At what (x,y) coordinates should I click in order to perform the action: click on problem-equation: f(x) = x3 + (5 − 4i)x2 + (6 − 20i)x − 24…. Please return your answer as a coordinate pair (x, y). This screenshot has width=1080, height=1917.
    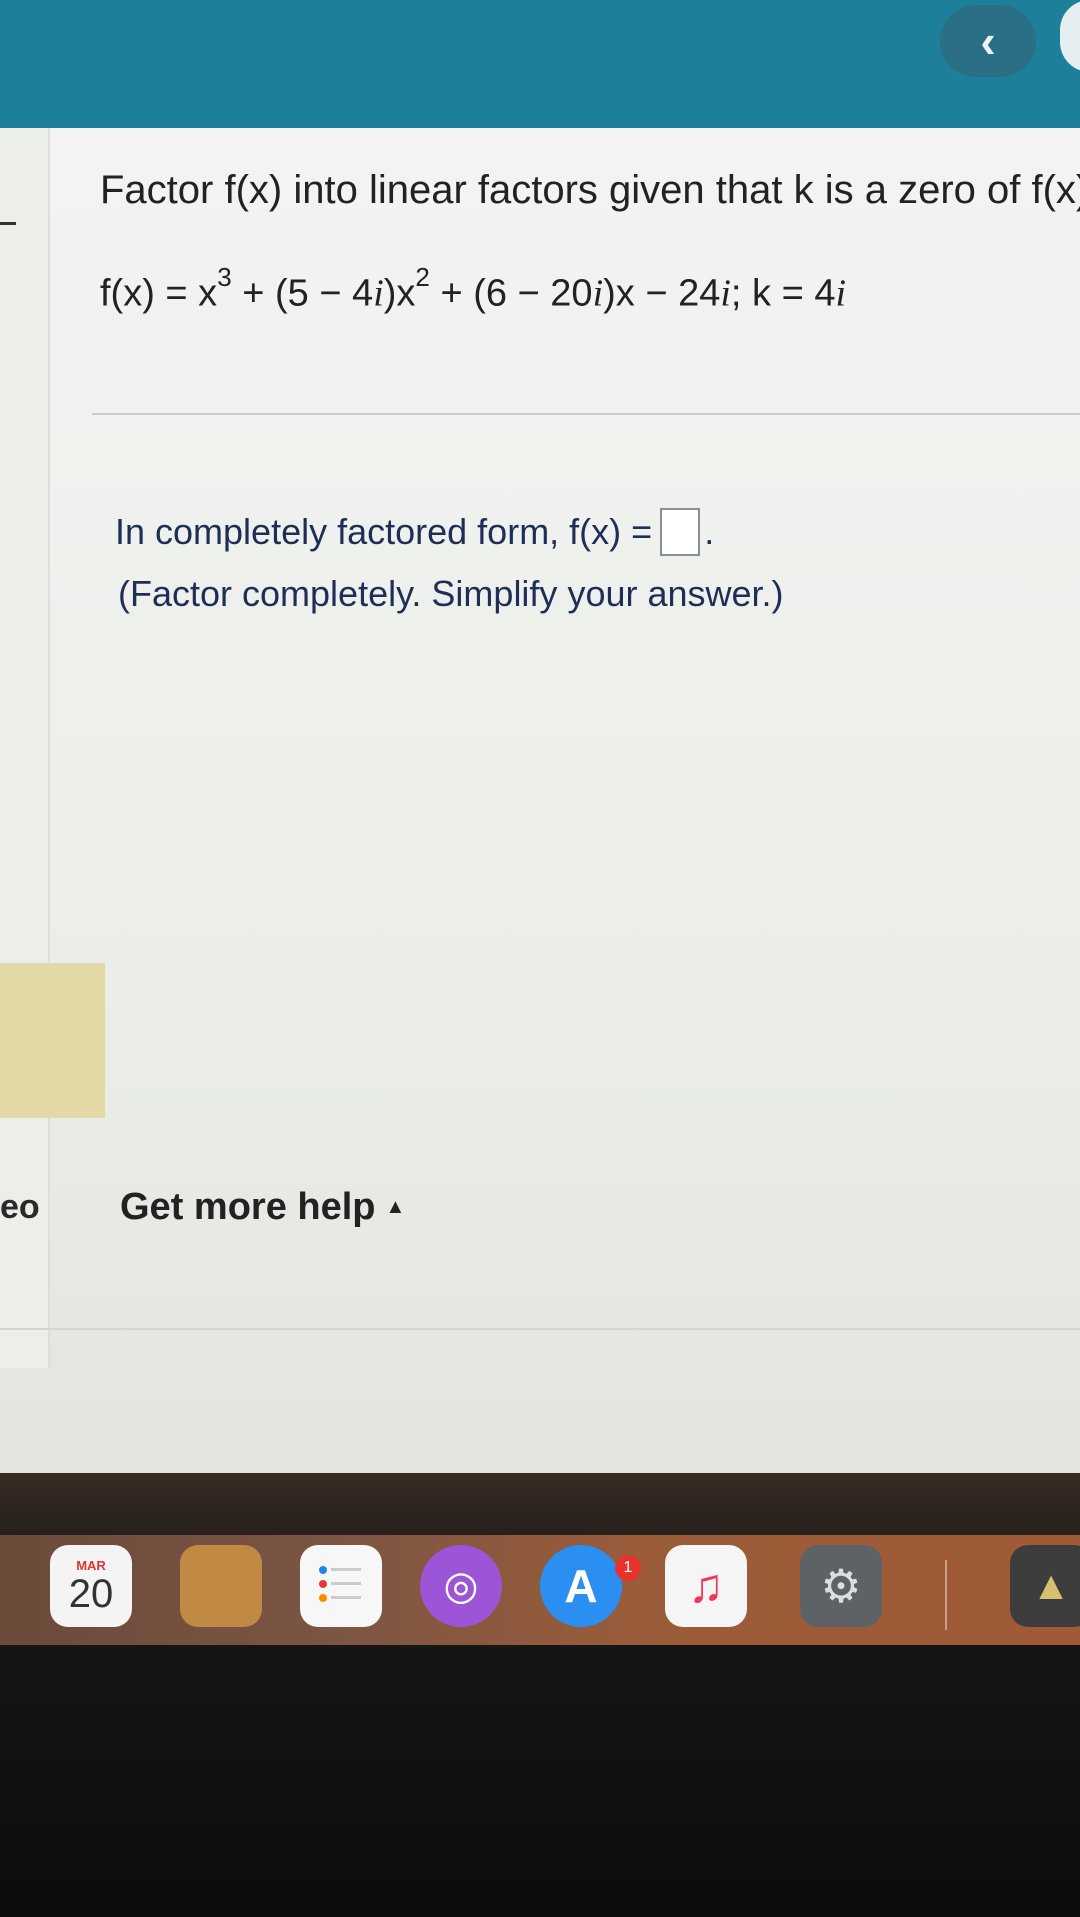
    Looking at the image, I should click on (473, 288).